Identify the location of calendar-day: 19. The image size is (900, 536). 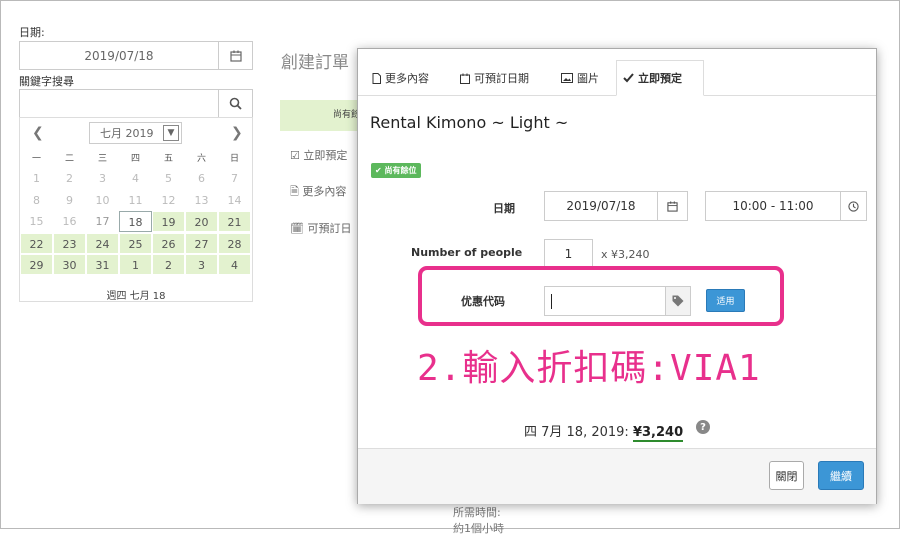
(168, 221).